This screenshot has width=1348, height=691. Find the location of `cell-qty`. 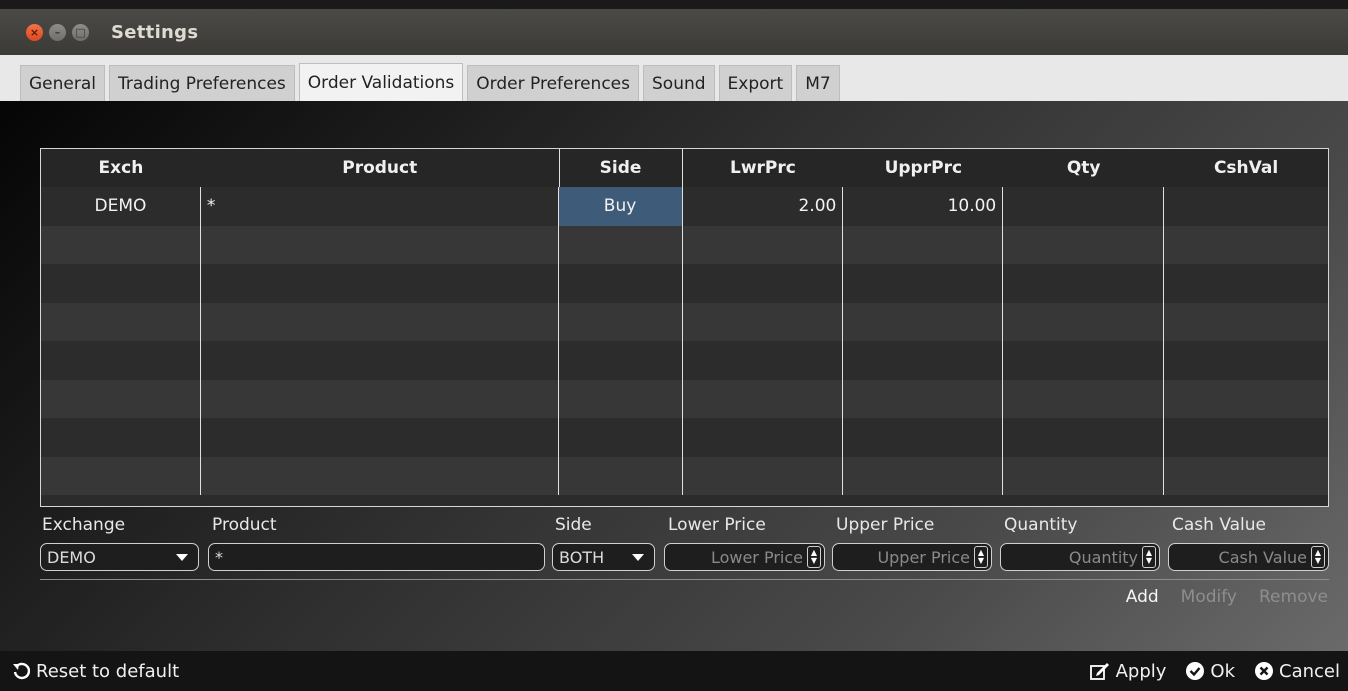

cell-qty is located at coordinates (1084, 206).